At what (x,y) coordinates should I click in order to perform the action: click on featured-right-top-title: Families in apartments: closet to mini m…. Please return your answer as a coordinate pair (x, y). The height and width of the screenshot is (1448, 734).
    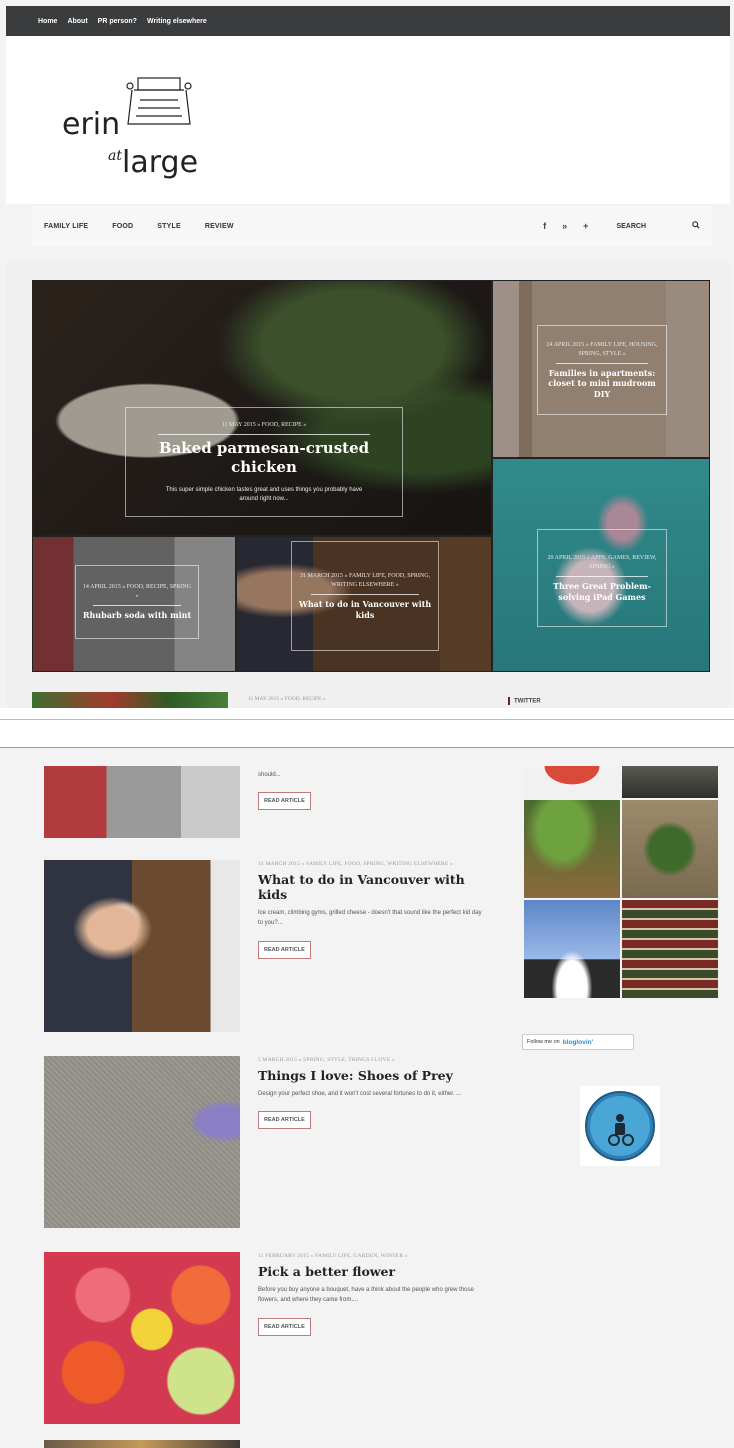
    Looking at the image, I should click on (602, 383).